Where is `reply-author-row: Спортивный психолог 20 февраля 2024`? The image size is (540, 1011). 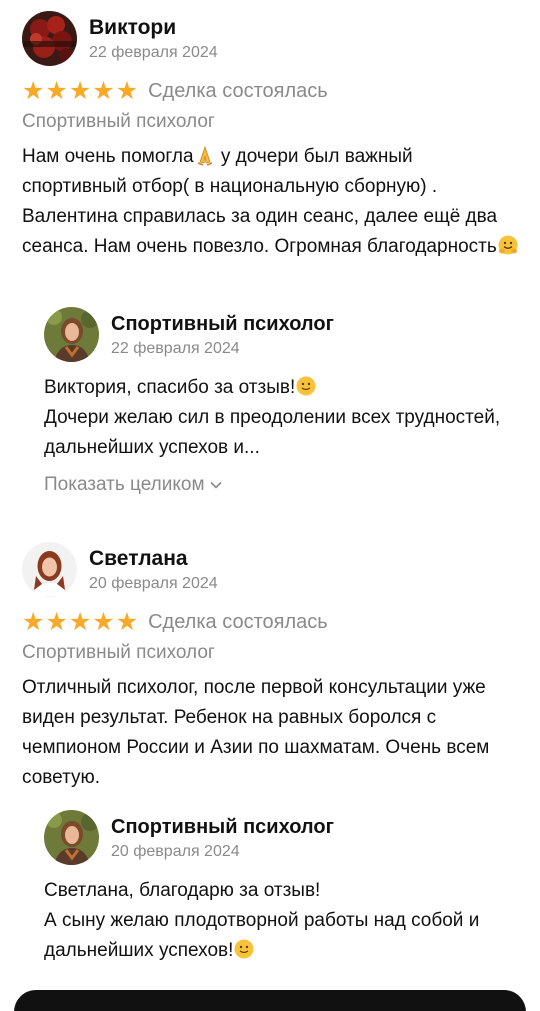 reply-author-row: Спортивный психолог 20 февраля 2024 is located at coordinates (189, 837).